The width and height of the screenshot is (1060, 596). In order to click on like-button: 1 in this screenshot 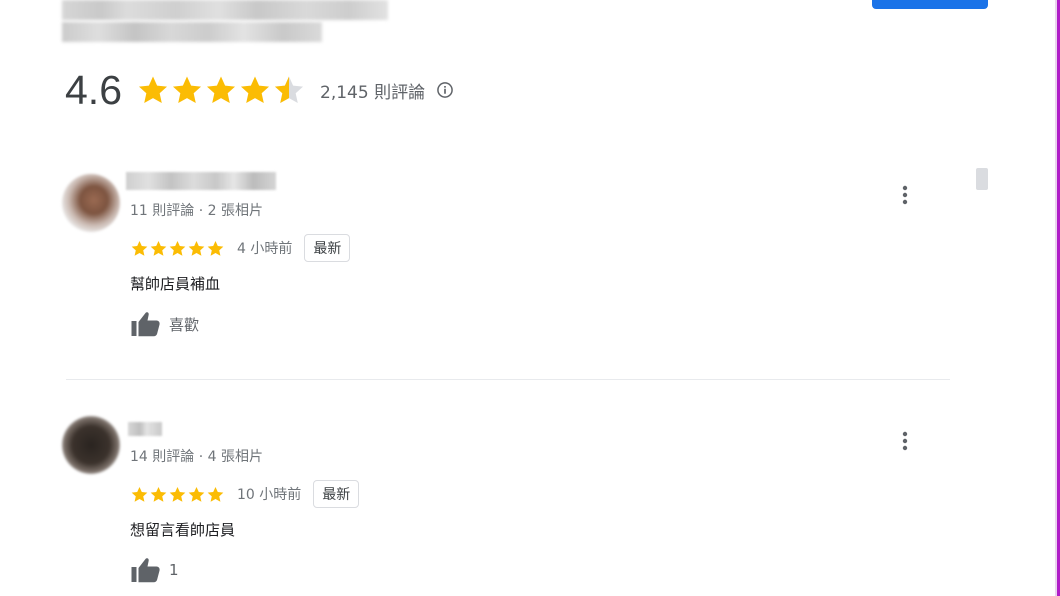, I will do `click(154, 570)`.